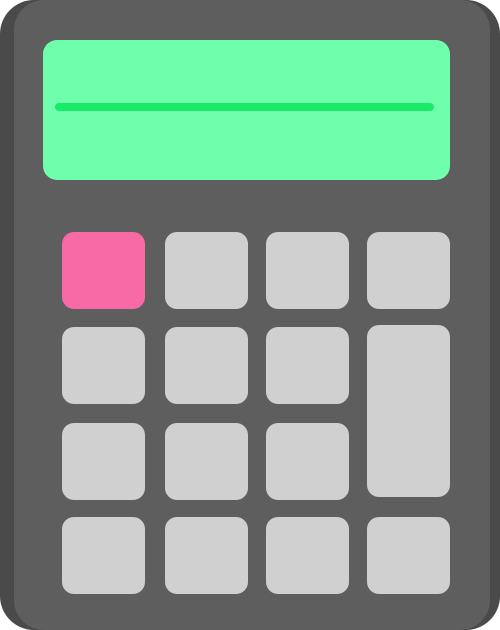 This screenshot has height=630, width=500. What do you see at coordinates (408, 411) in the screenshot?
I see `tall-calculator-key` at bounding box center [408, 411].